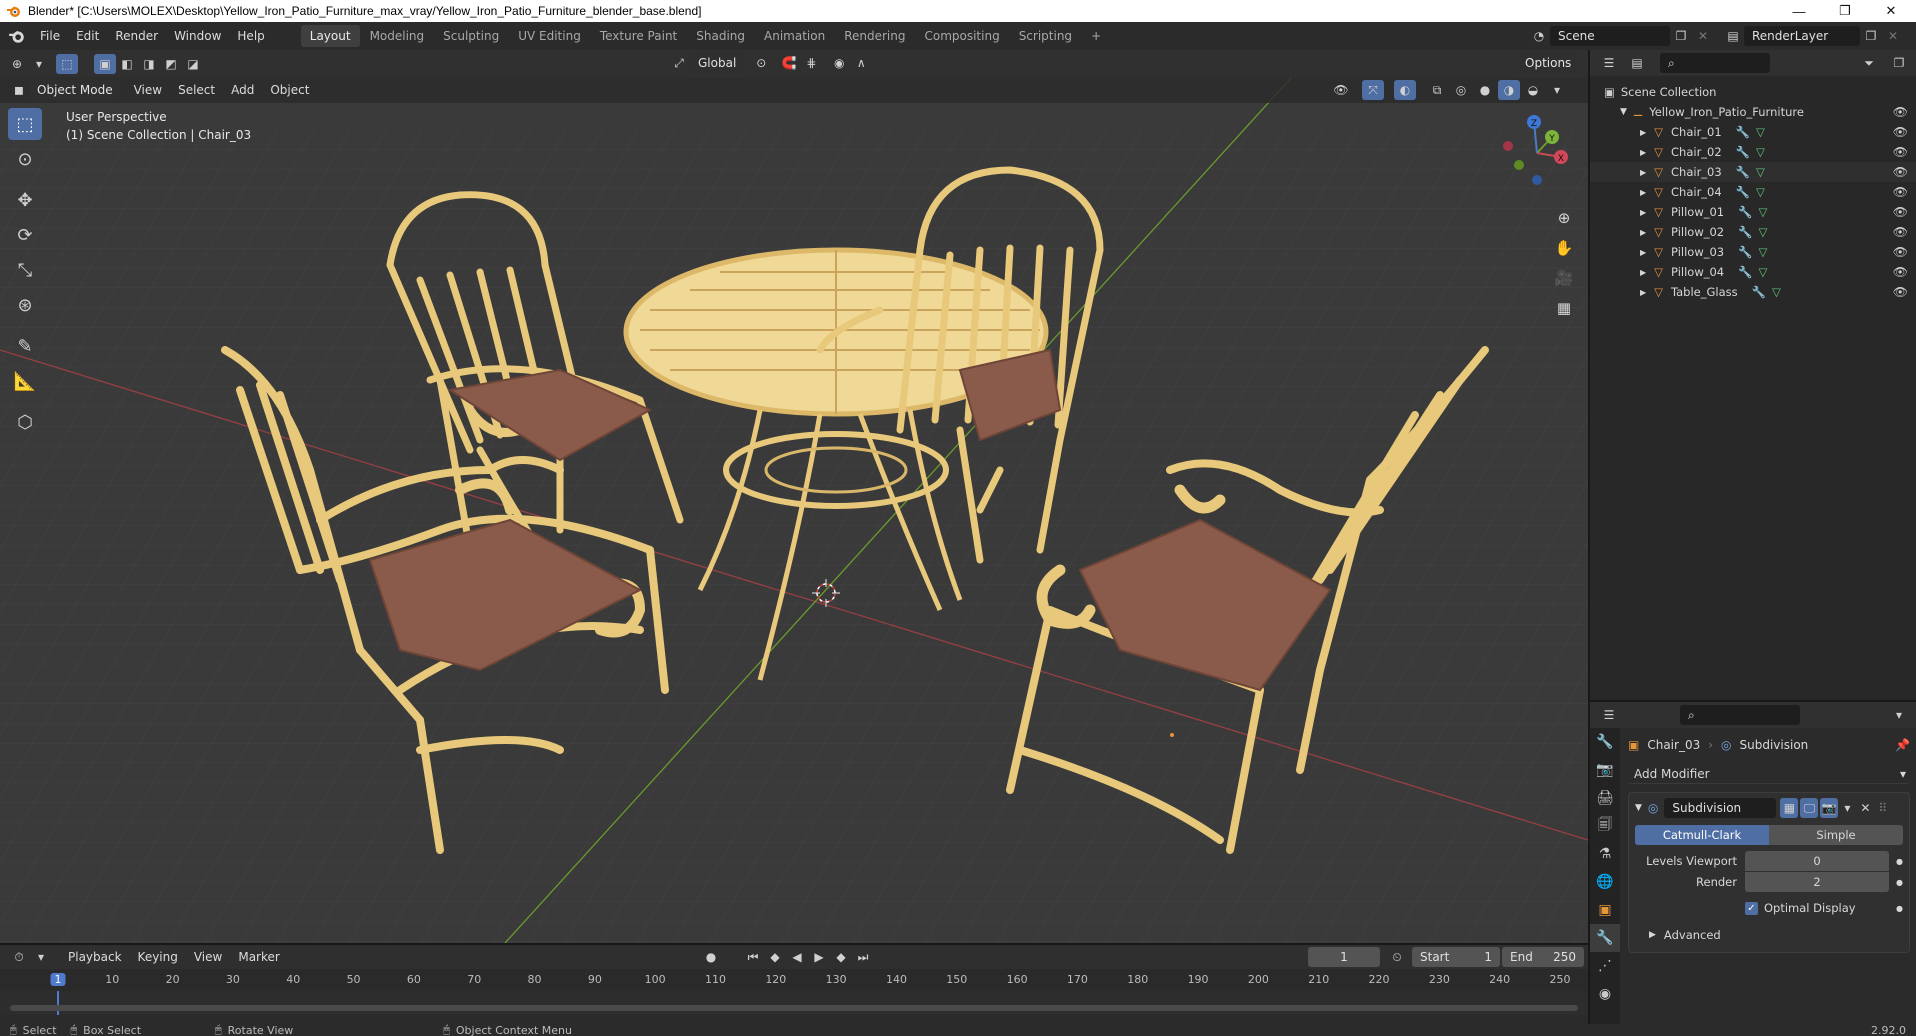 This screenshot has height=1036, width=1916. What do you see at coordinates (1564, 278) in the screenshot?
I see `camera-view-icon: 🎥` at bounding box center [1564, 278].